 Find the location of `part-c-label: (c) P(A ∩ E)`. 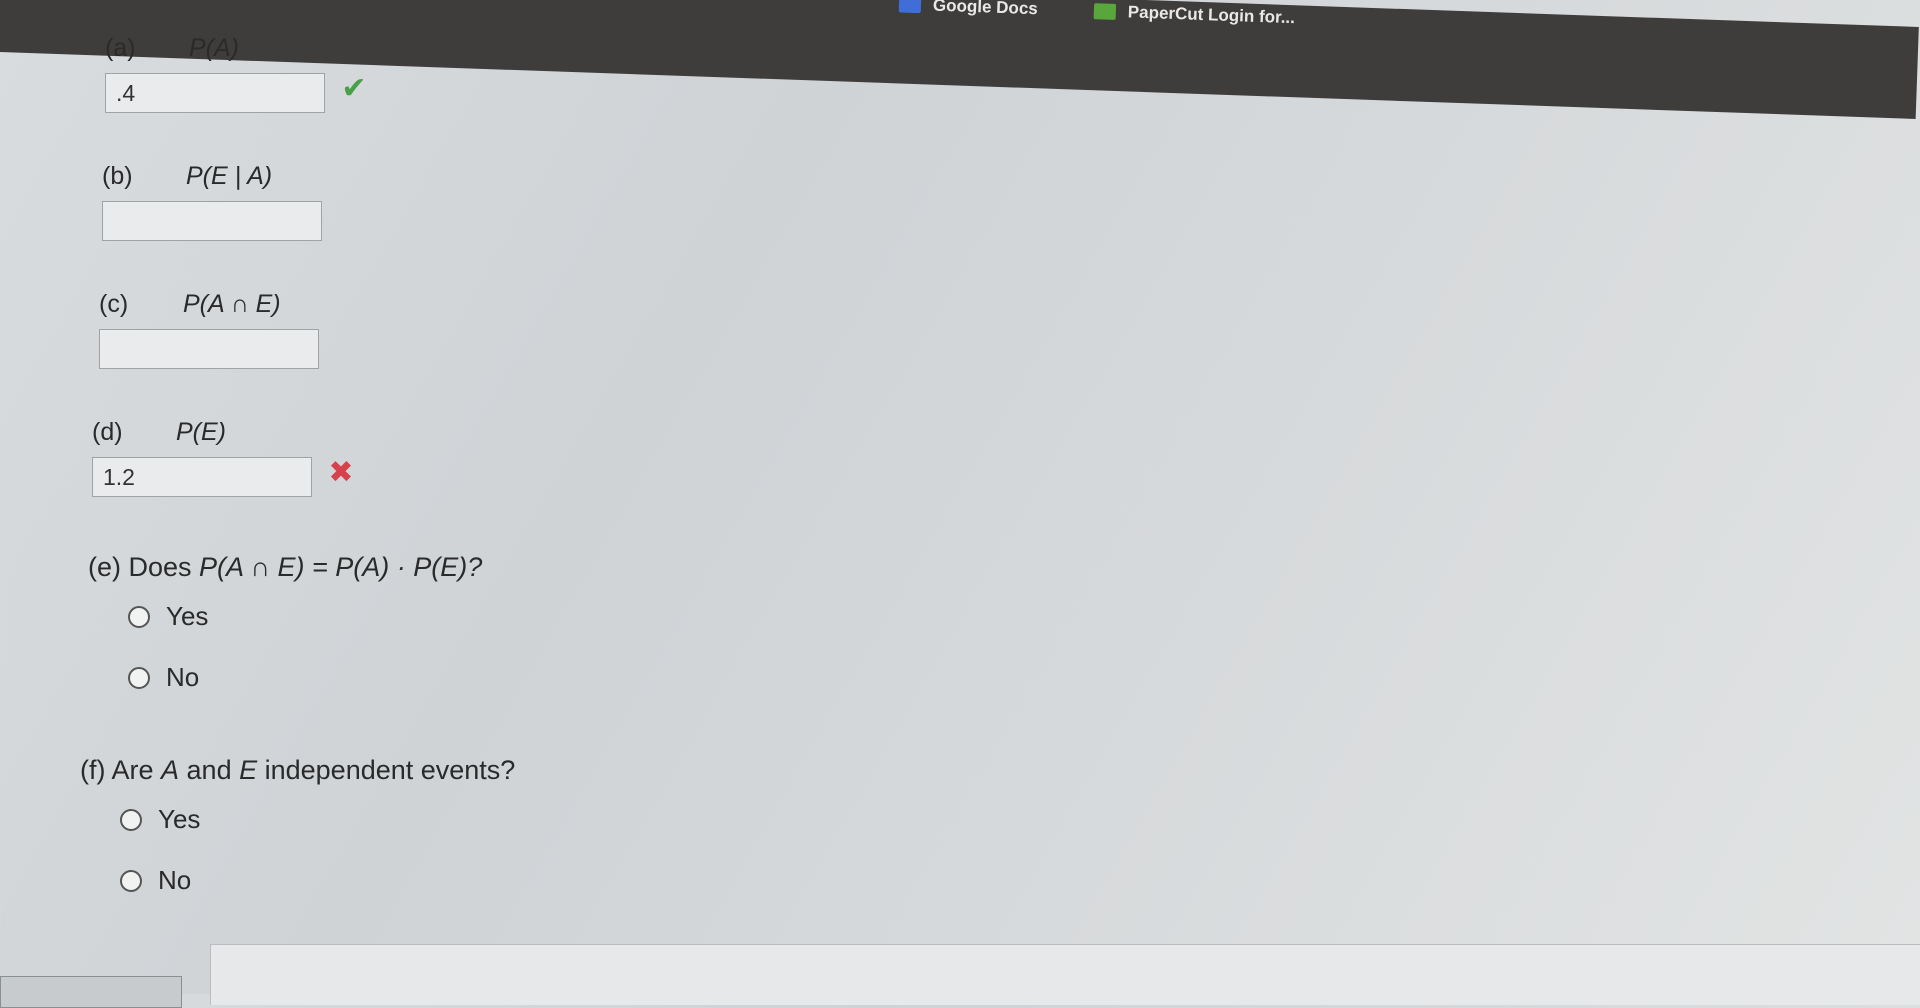

part-c-label: (c) P(A ∩ E) is located at coordinates (190, 304).